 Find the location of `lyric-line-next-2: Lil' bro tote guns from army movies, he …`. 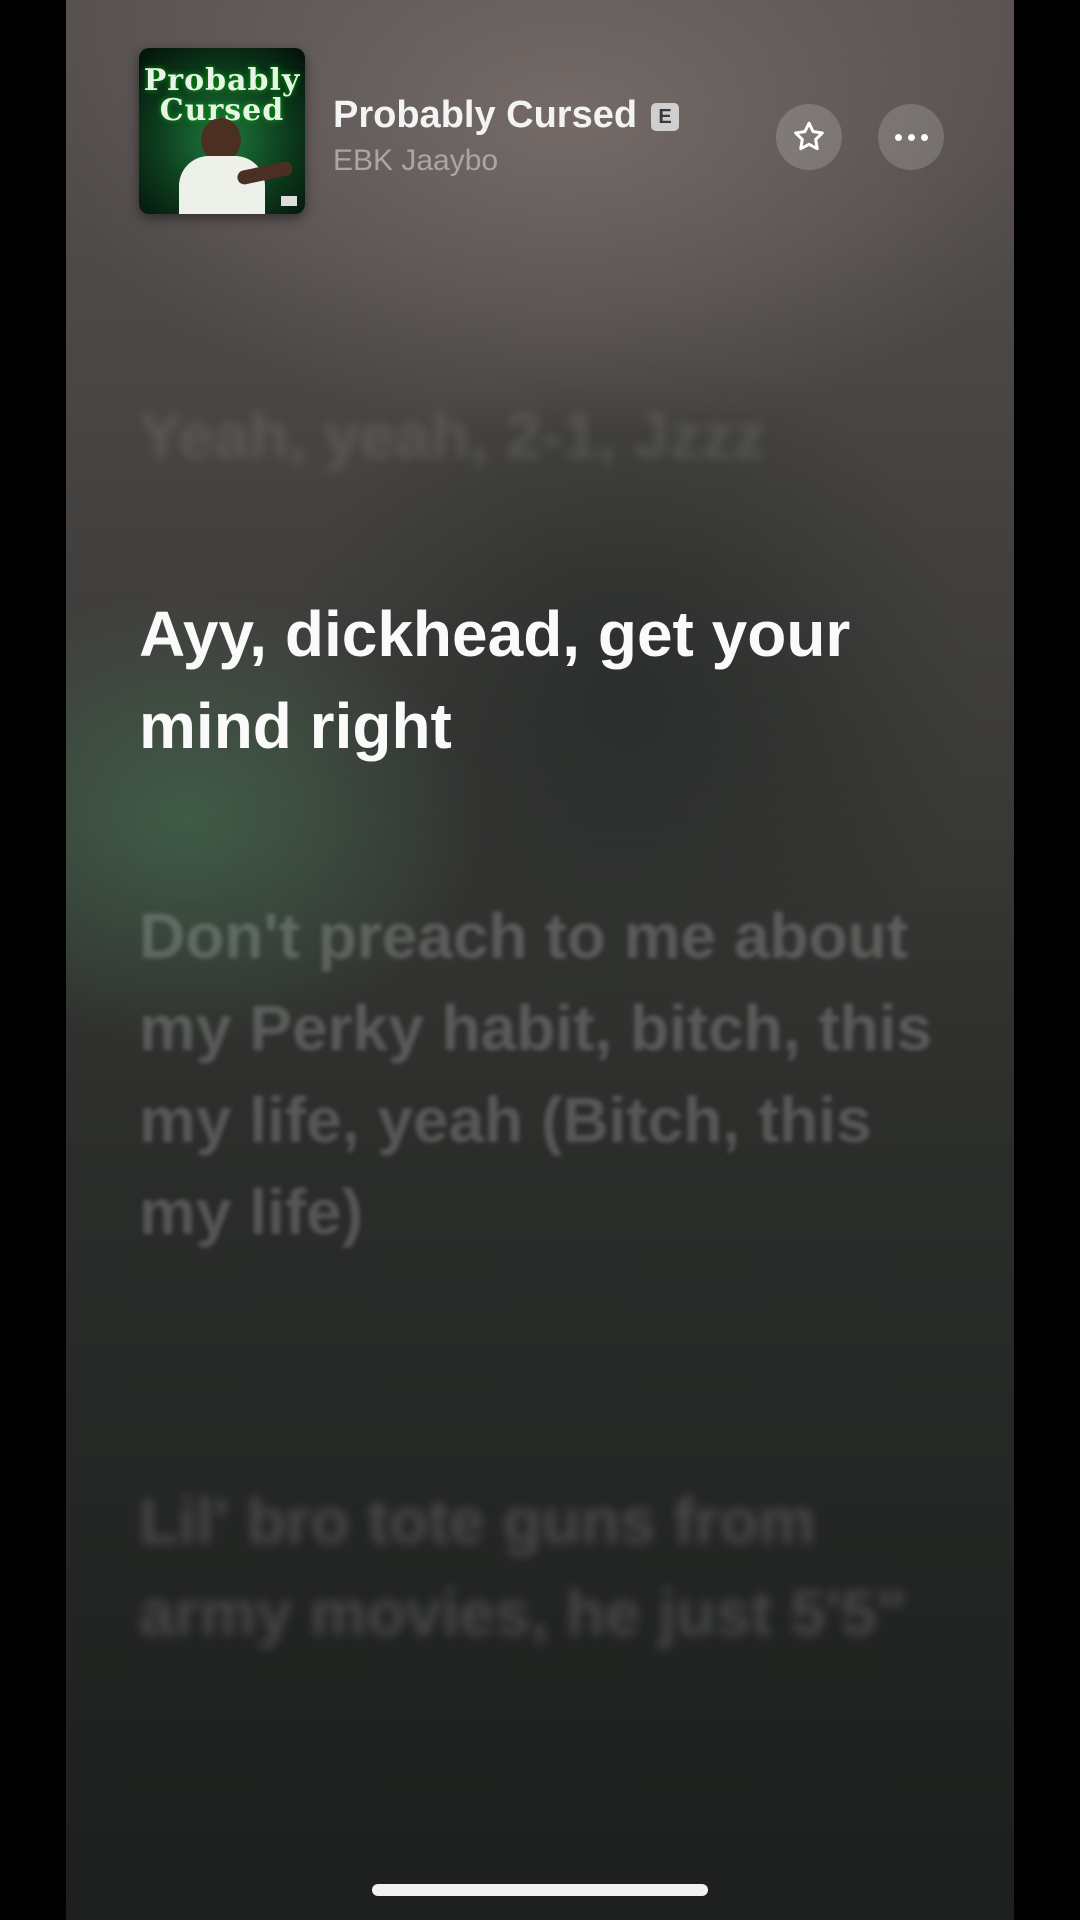

lyric-line-next-2: Lil' bro tote guns from army movies, he … is located at coordinates (546, 1567).